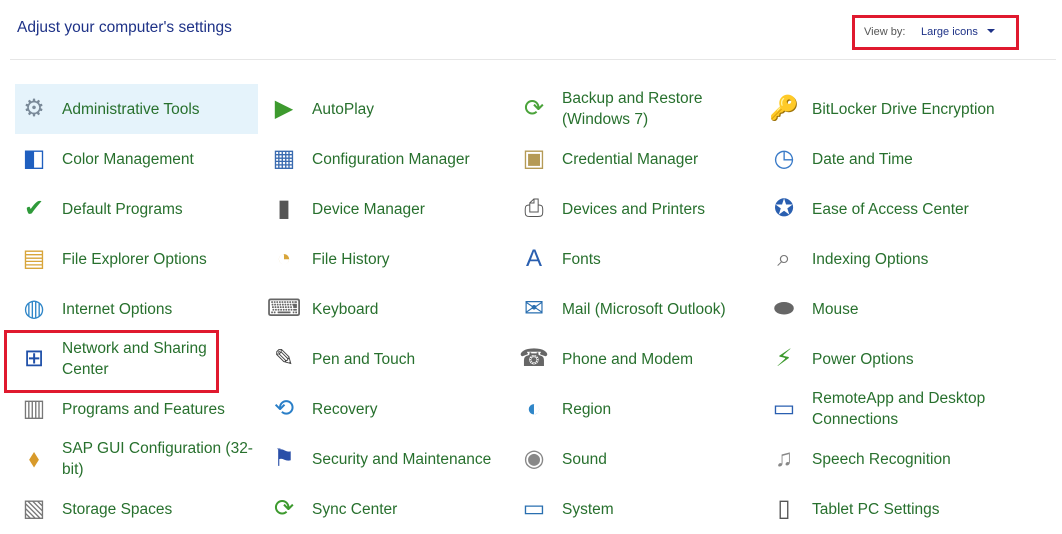 Image resolution: width=1062 pixels, height=534 pixels. I want to click on file-history-icon: ◔, so click(284, 258).